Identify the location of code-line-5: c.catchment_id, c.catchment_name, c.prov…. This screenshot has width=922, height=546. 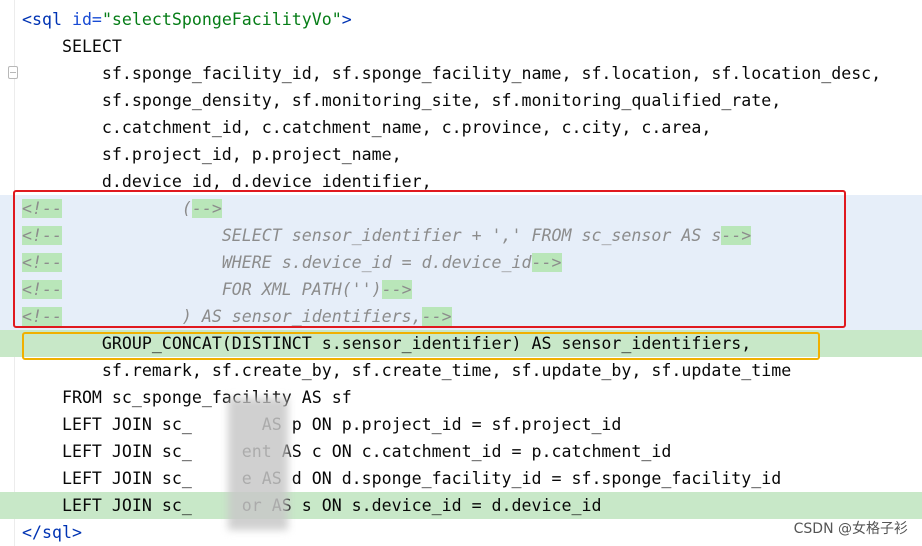
(461, 127).